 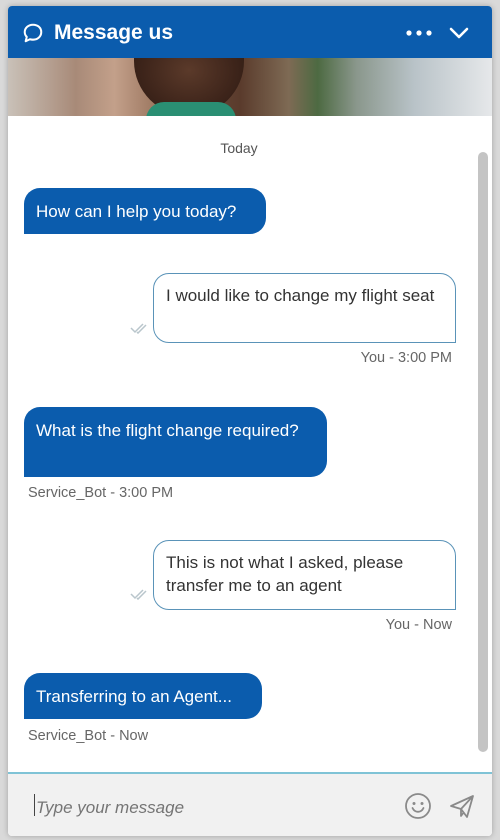 I want to click on send-paper-plane-icon, so click(x=462, y=806).